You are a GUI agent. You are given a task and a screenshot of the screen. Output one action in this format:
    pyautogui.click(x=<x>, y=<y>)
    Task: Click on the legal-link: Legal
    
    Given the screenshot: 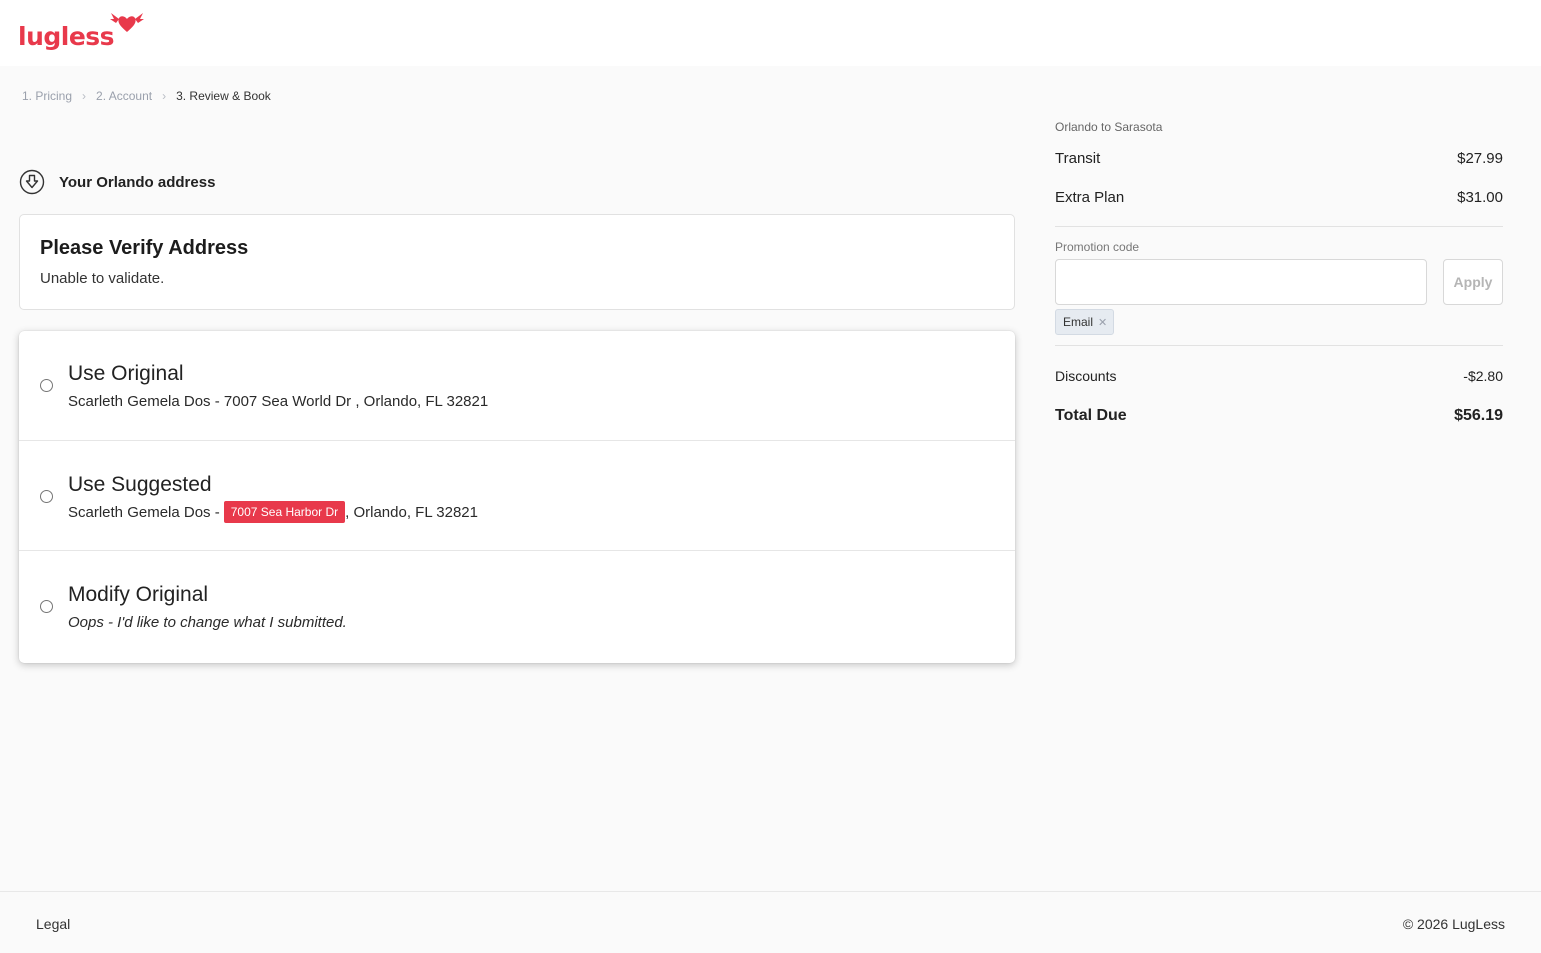 What is the action you would take?
    pyautogui.click(x=53, y=924)
    